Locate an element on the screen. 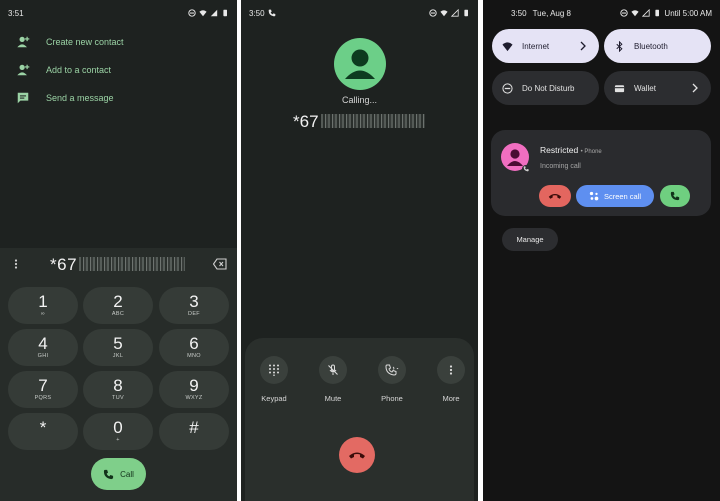 The height and width of the screenshot is (501, 720). dial-key-0: 0 + is located at coordinates (118, 431).